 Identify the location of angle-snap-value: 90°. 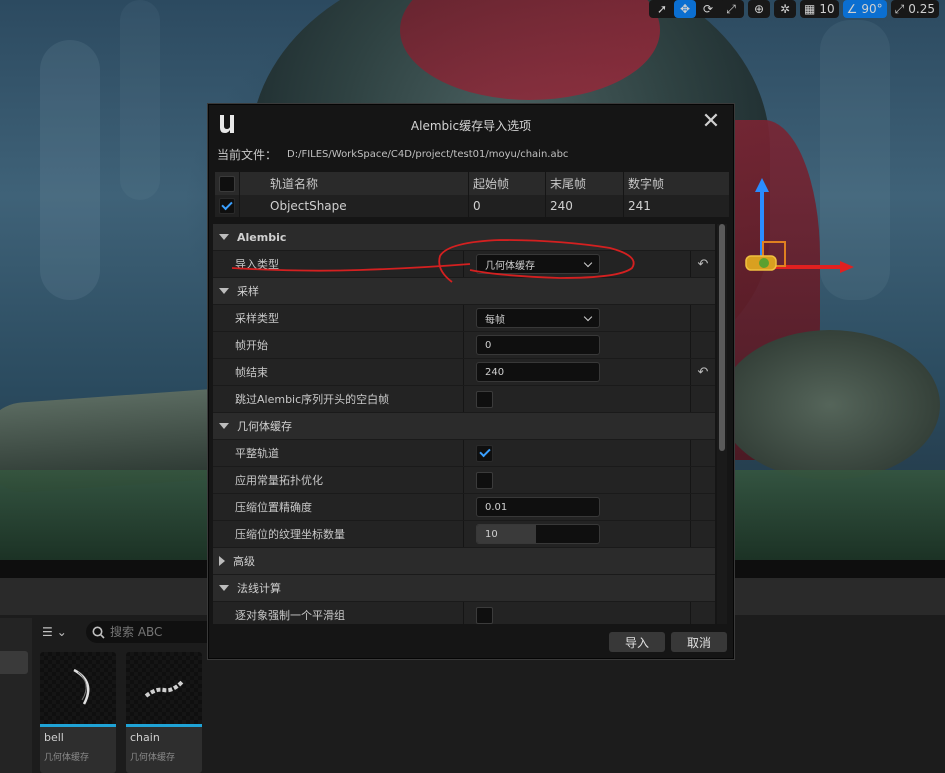
(872, 9).